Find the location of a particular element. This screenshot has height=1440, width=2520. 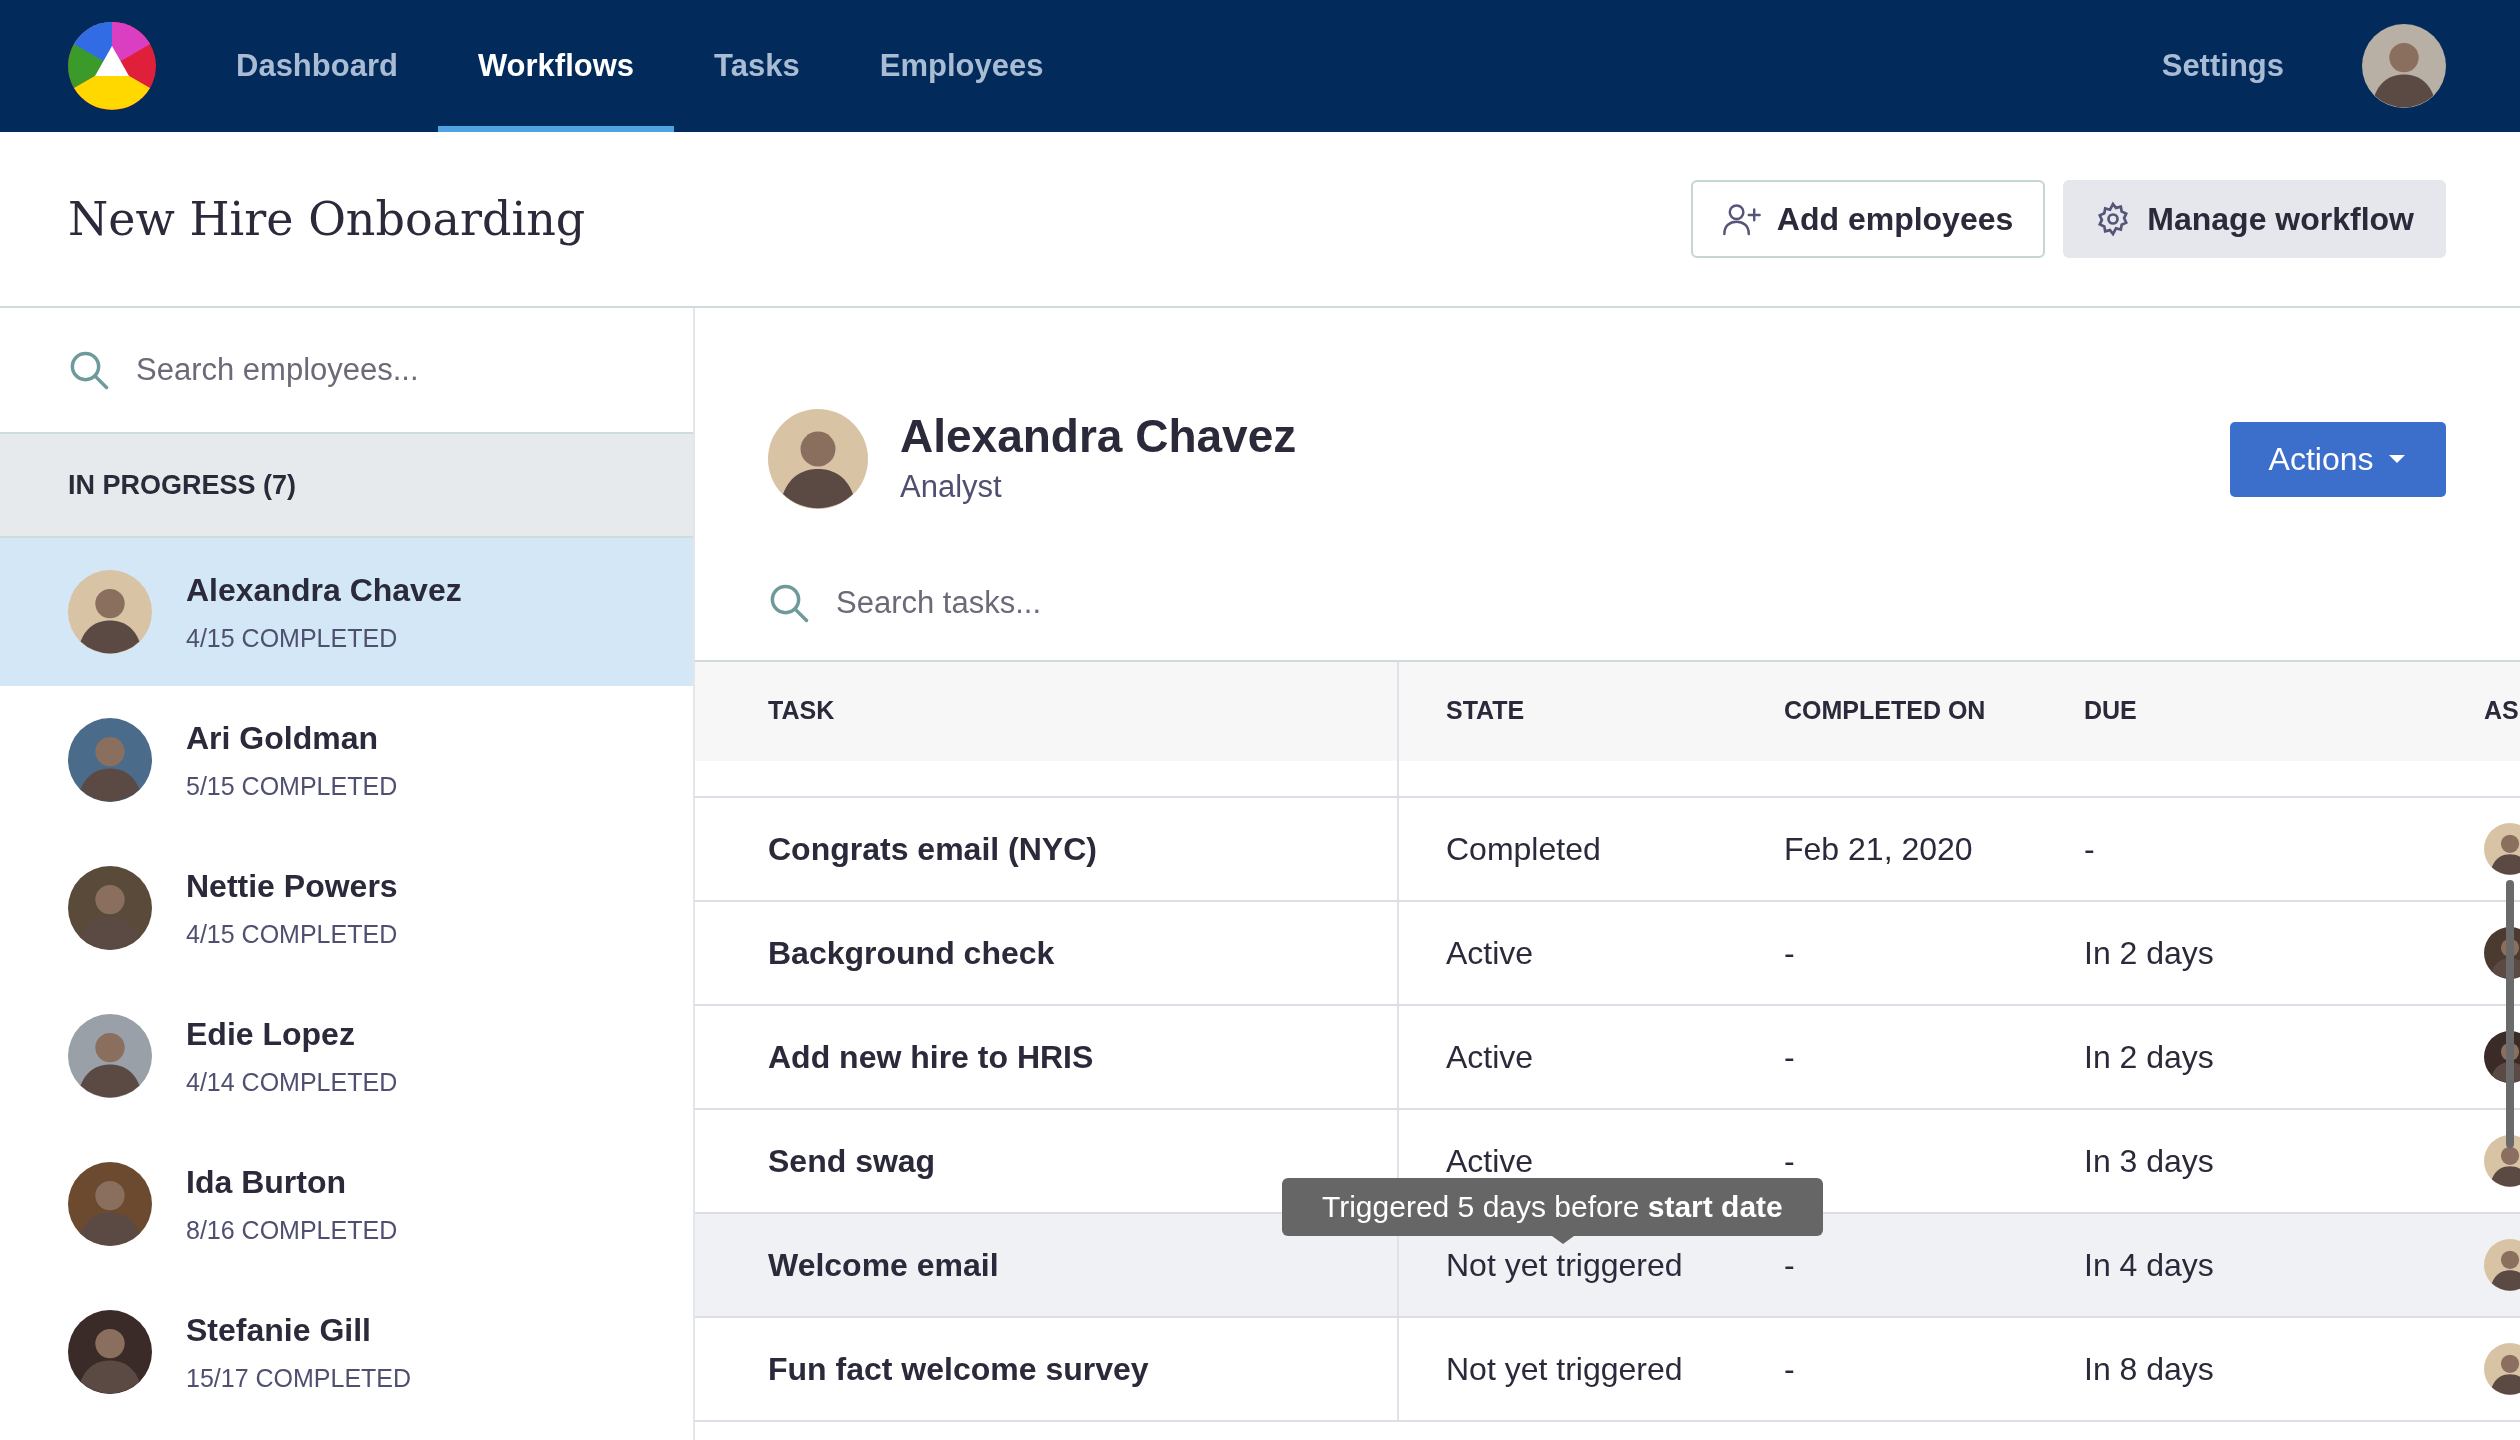

task-name: Fun fact welcome survey is located at coordinates (958, 1369).